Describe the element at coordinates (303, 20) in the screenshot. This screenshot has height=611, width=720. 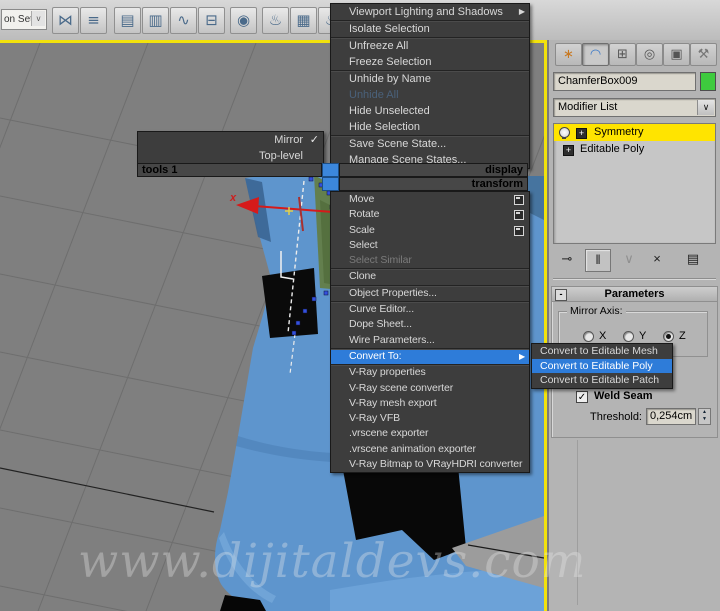
I see `rendered-frame-window-icon: ▦` at that location.